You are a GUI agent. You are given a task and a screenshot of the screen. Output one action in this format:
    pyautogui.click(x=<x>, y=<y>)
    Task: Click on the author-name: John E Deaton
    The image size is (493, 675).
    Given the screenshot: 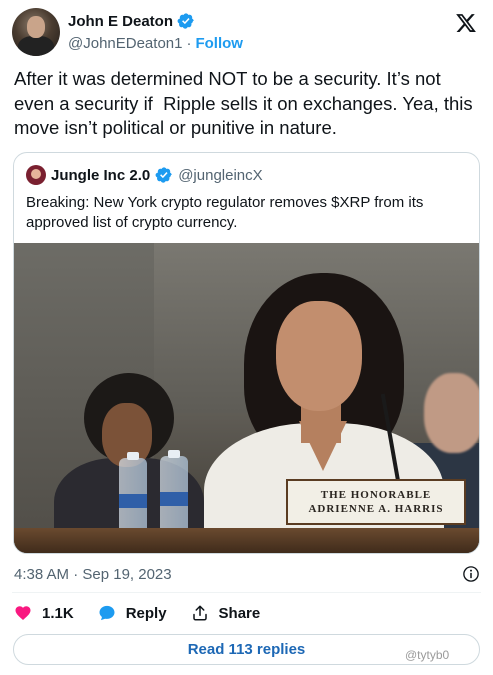 What is the action you would take?
    pyautogui.click(x=120, y=21)
    